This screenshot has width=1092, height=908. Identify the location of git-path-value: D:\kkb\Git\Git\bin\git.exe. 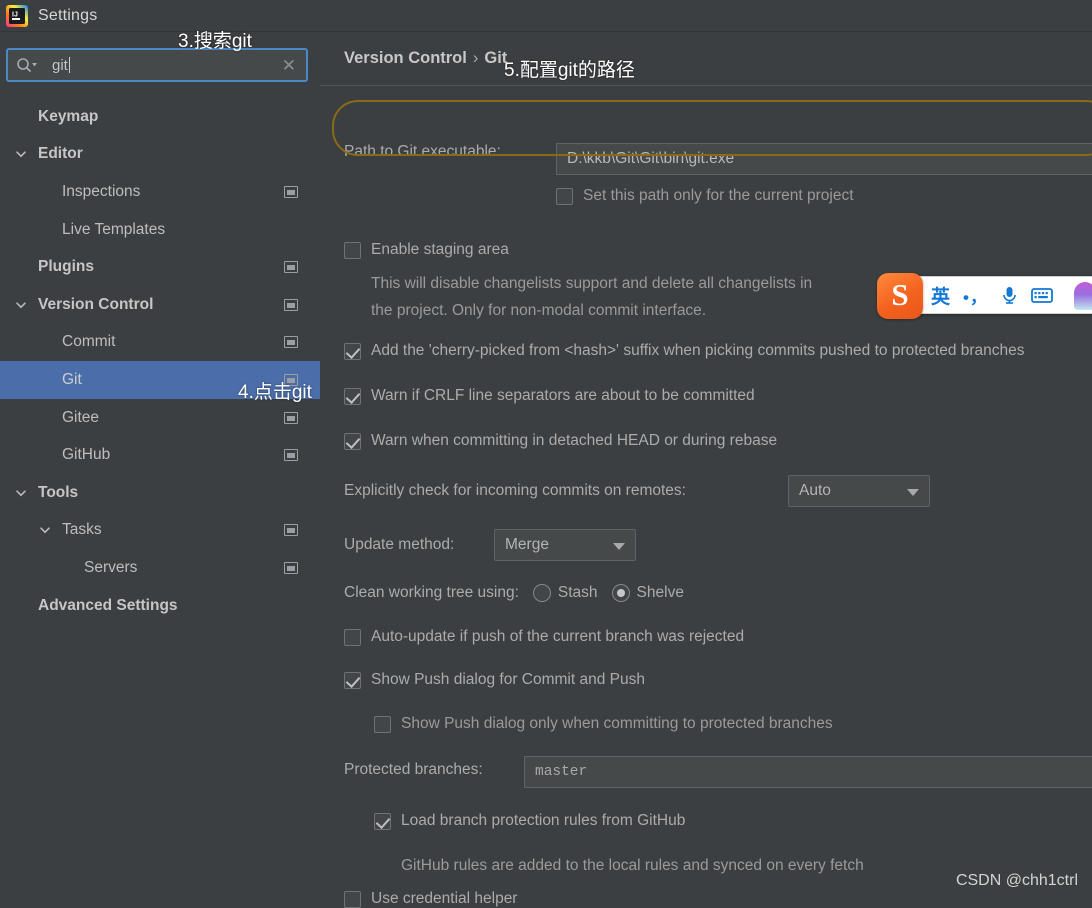
(651, 158).